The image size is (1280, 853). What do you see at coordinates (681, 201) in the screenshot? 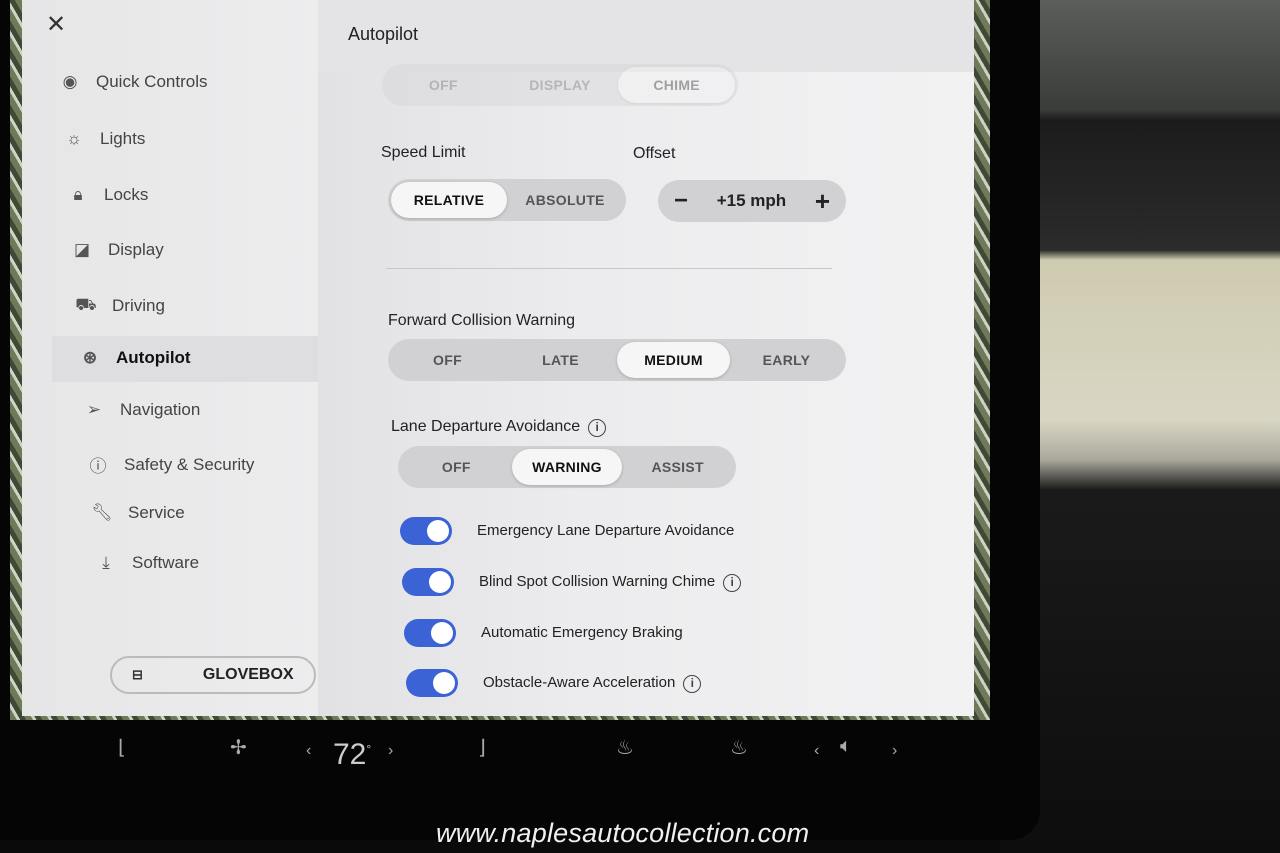
I see `minus-button: −` at bounding box center [681, 201].